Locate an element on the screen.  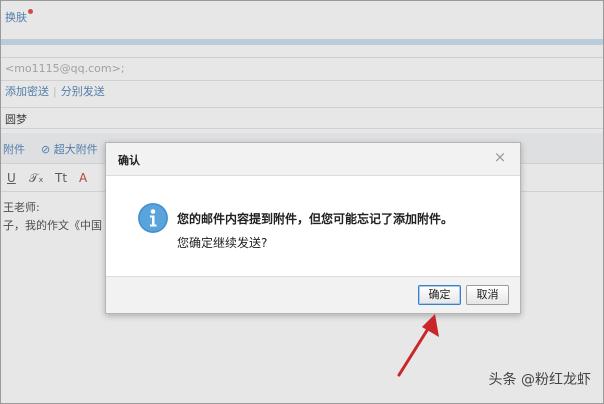
dialog-message-warning: 您的邮件内容提到附件，但您可能忘记了添加附件。 is located at coordinates (315, 219).